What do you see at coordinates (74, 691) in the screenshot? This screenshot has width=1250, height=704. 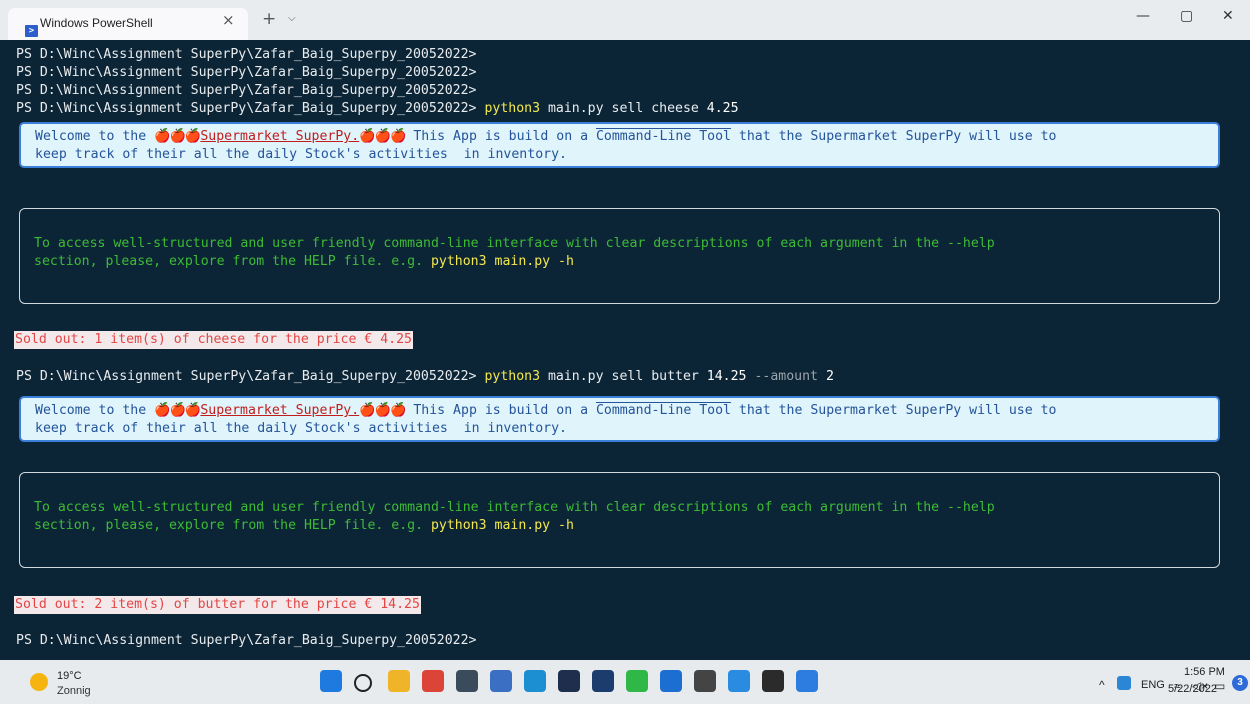 I see `weather-condition: Zonnig` at bounding box center [74, 691].